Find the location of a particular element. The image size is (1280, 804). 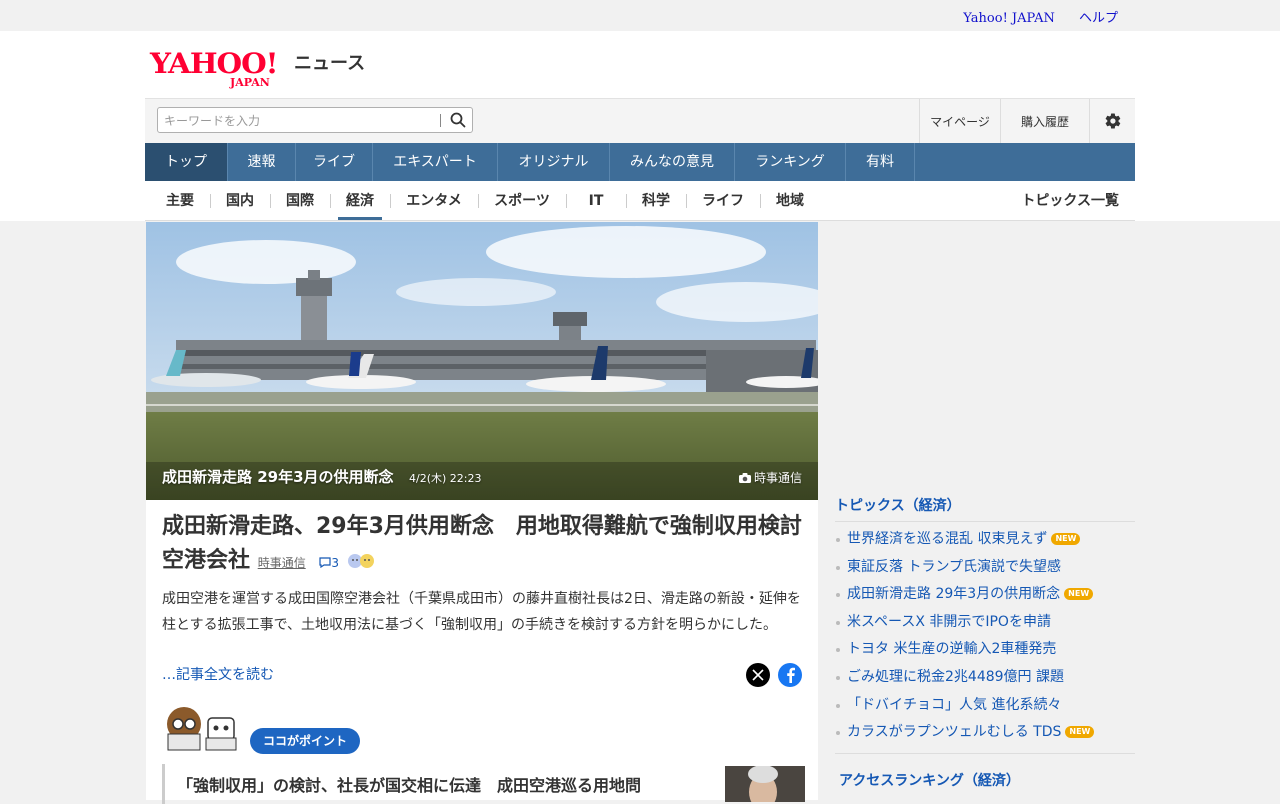

topic-link: 米スペースX 非開示でIPOを申請 is located at coordinates (949, 622).